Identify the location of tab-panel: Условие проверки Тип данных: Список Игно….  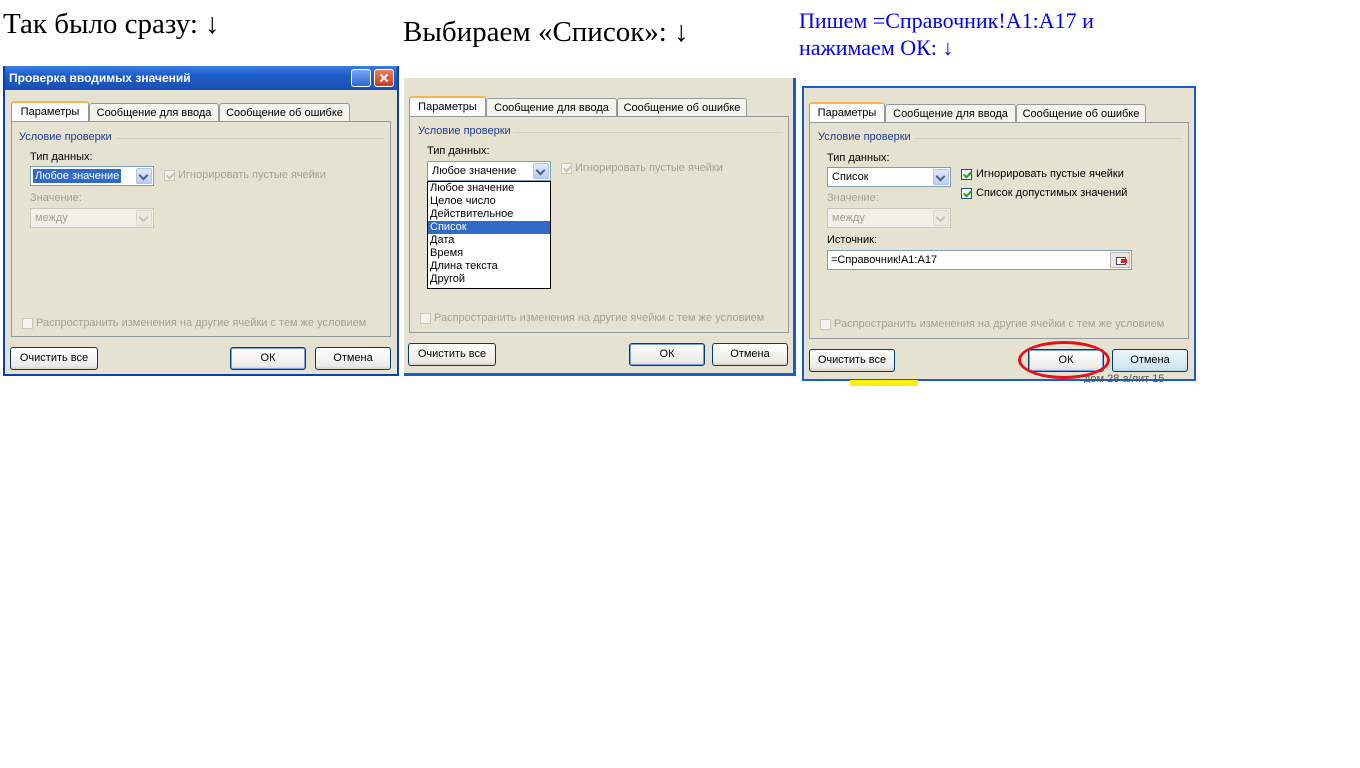
(999, 230).